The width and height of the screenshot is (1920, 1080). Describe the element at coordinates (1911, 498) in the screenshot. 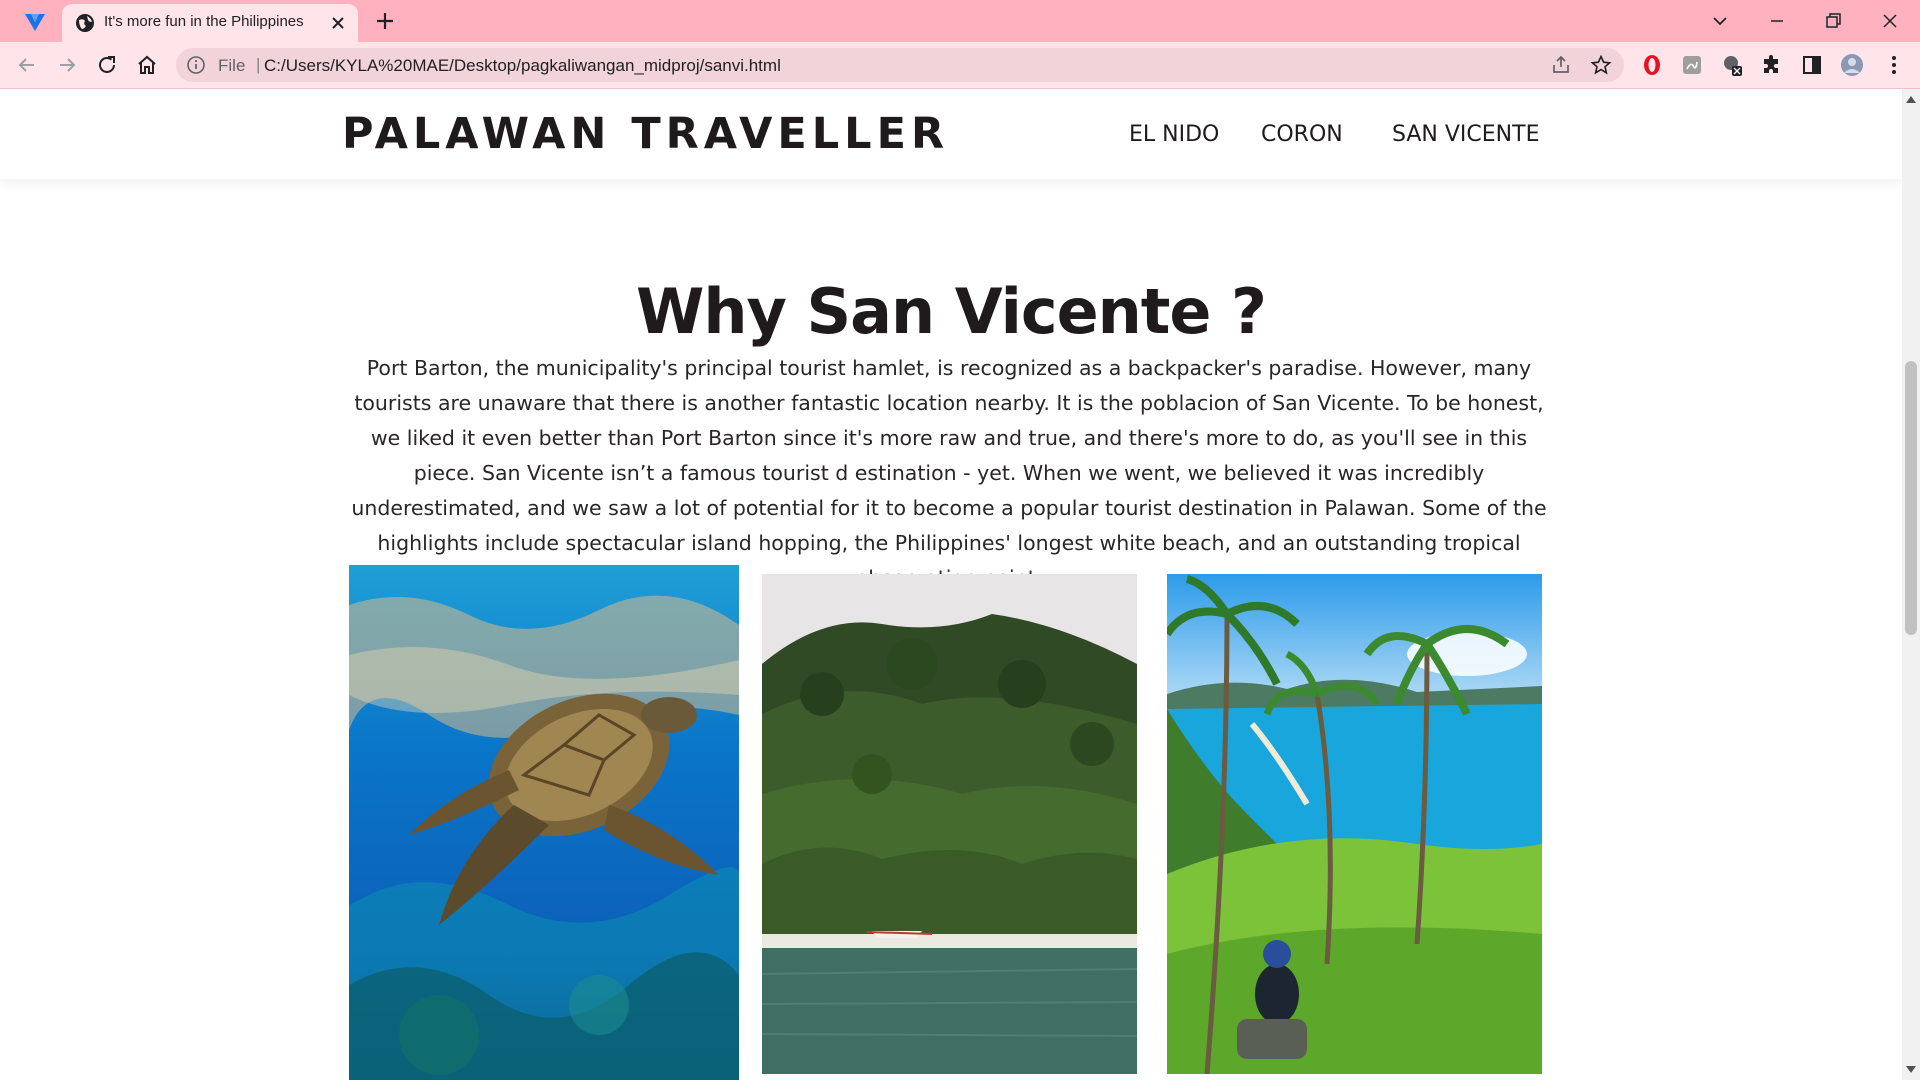

I see `scrollbar-thumb` at that location.